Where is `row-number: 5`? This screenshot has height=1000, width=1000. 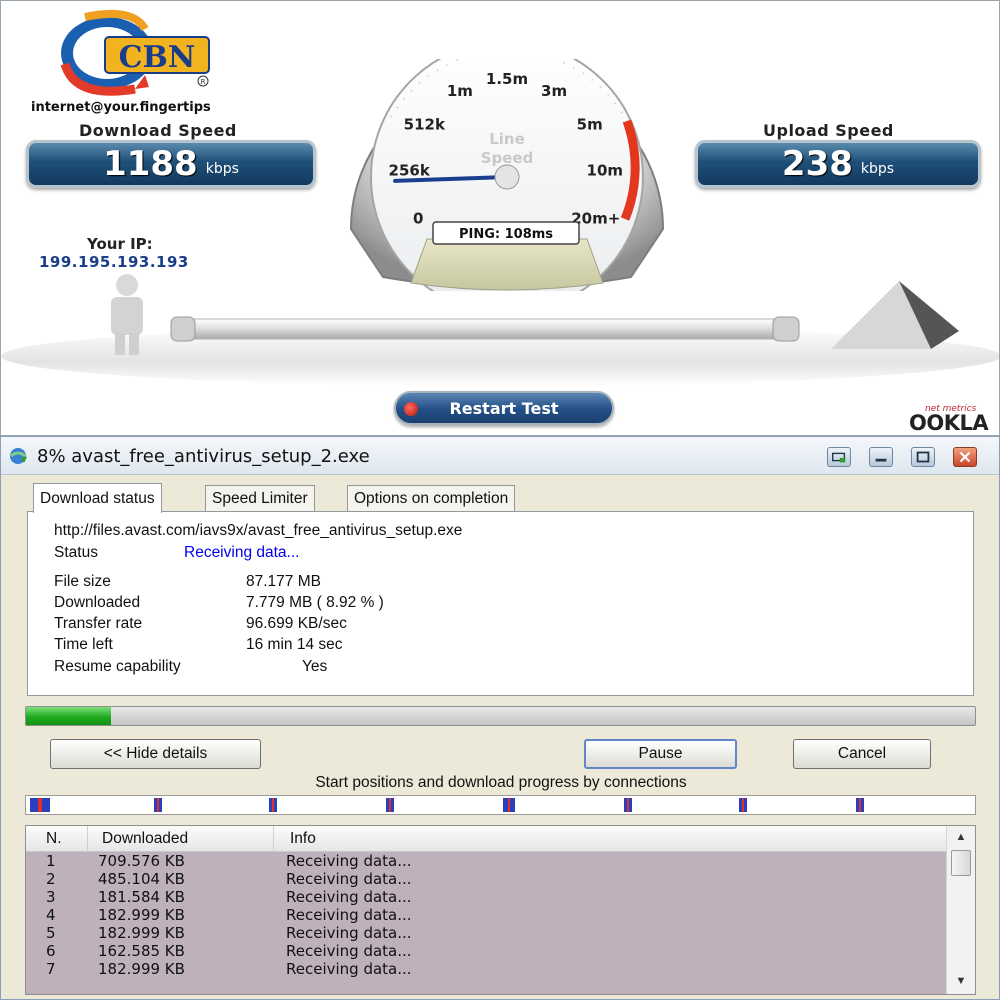 row-number: 5 is located at coordinates (51, 933).